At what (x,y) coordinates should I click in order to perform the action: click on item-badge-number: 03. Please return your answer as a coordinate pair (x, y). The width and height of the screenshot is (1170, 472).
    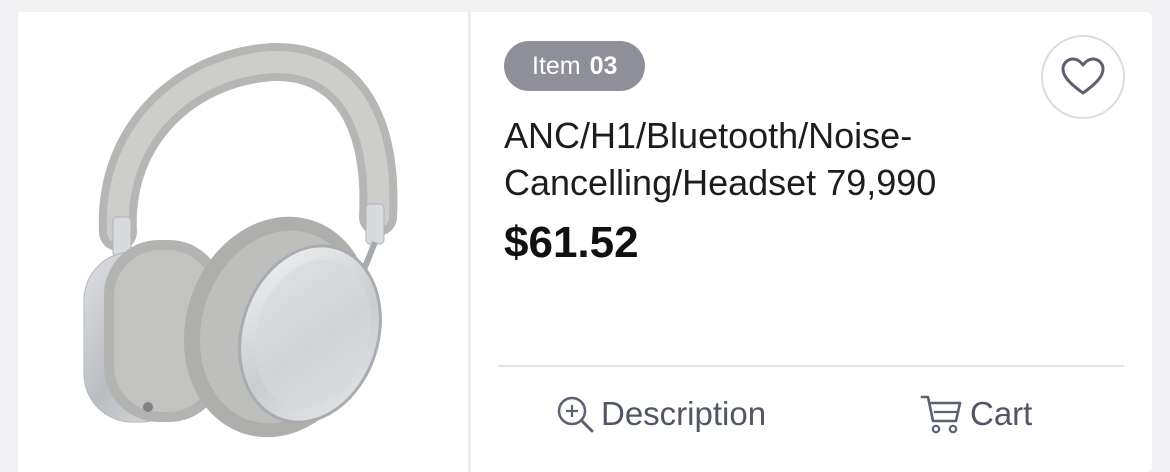
    Looking at the image, I should click on (603, 66).